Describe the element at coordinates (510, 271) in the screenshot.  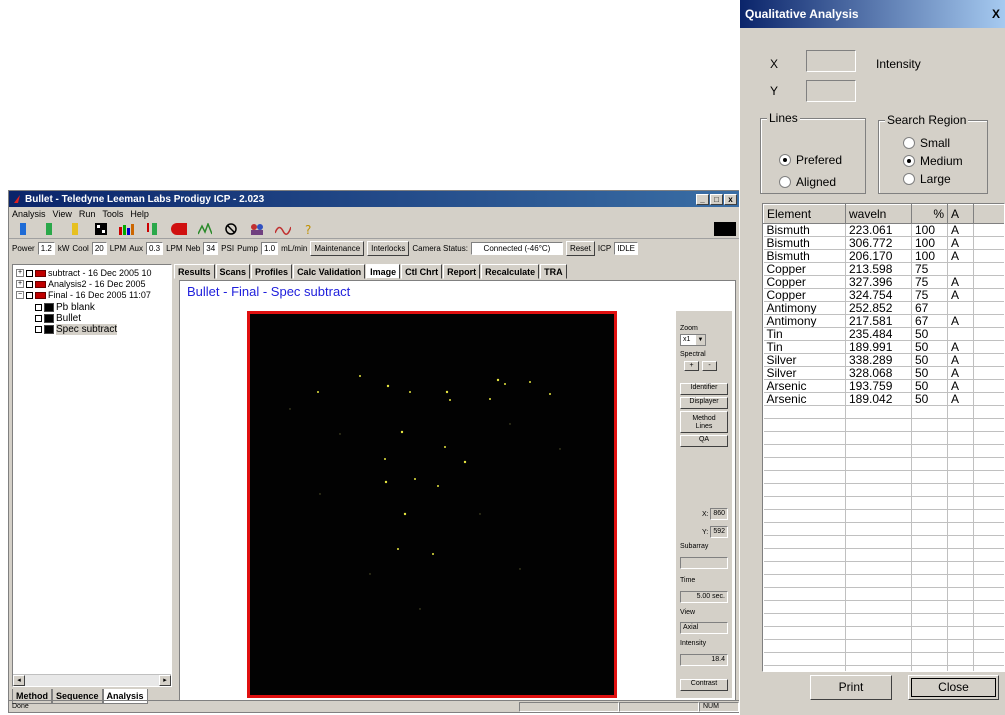
I see `tab-recalculate: Recalculate` at that location.